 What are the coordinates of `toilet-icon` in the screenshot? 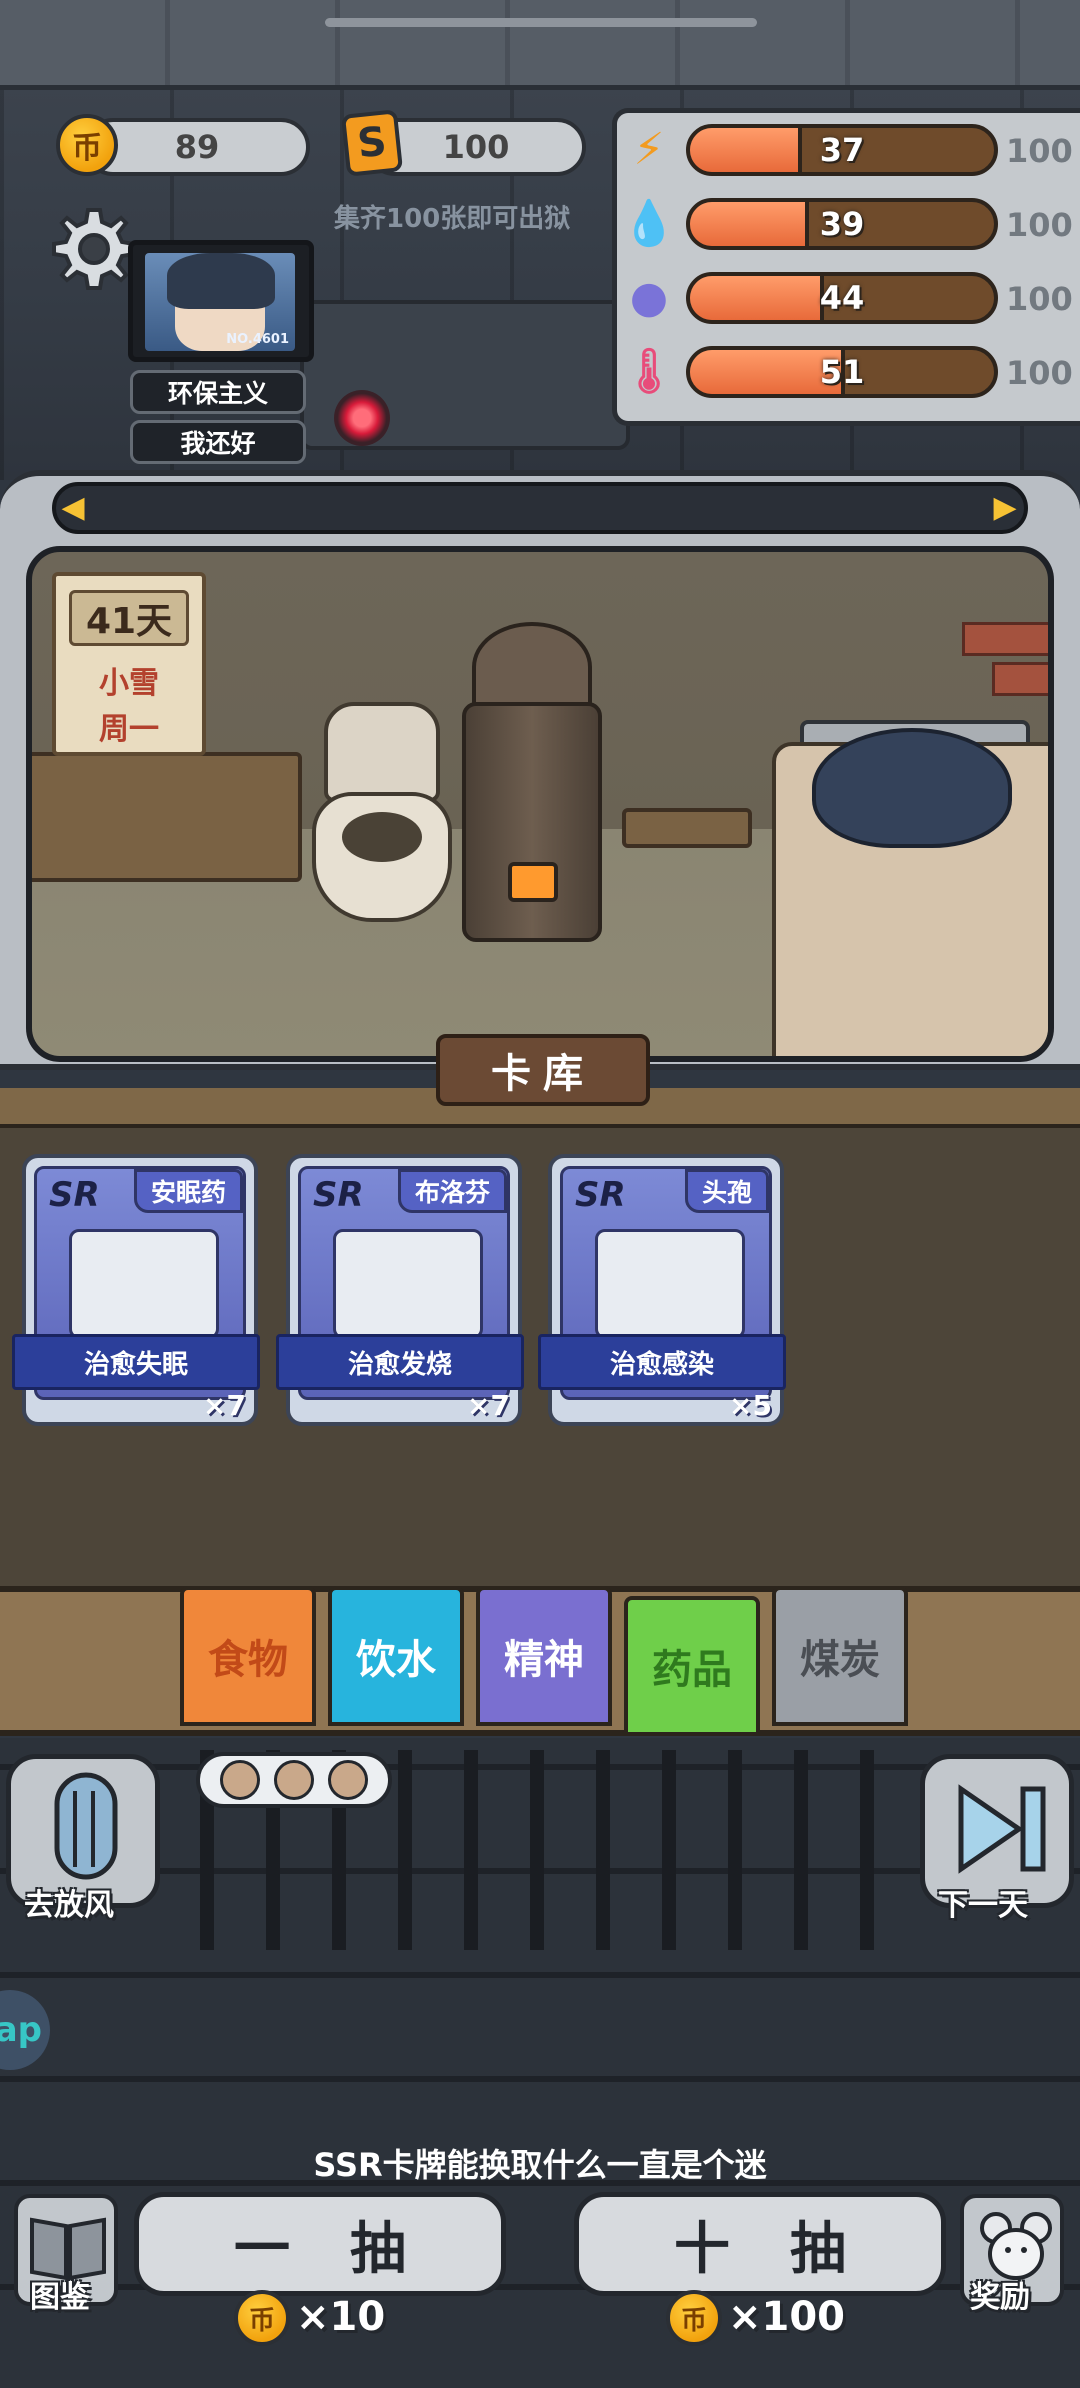 It's located at (382, 752).